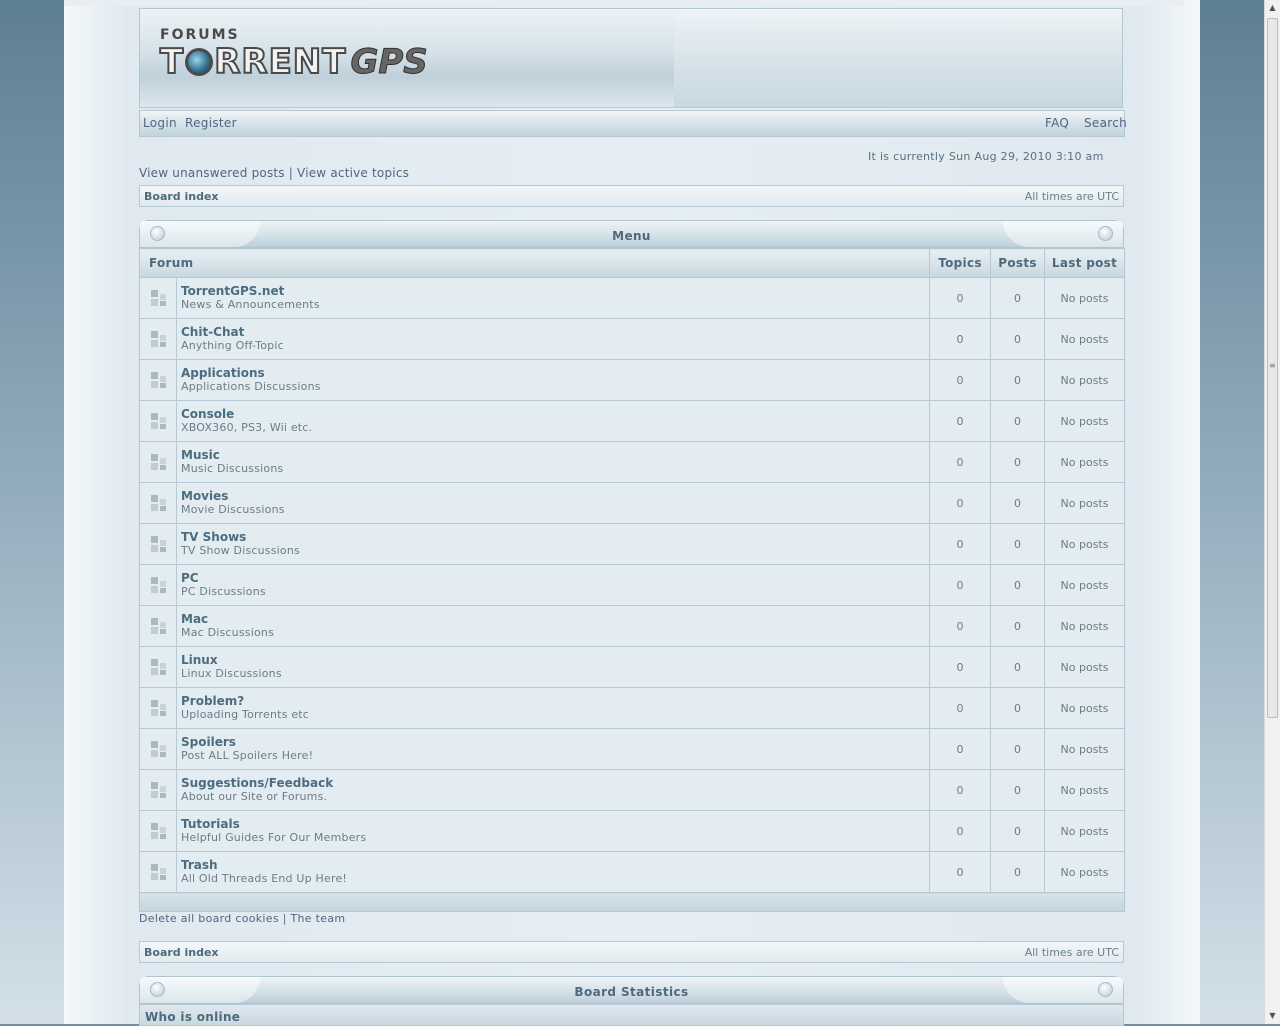  I want to click on faq-link: FAQ, so click(1057, 123).